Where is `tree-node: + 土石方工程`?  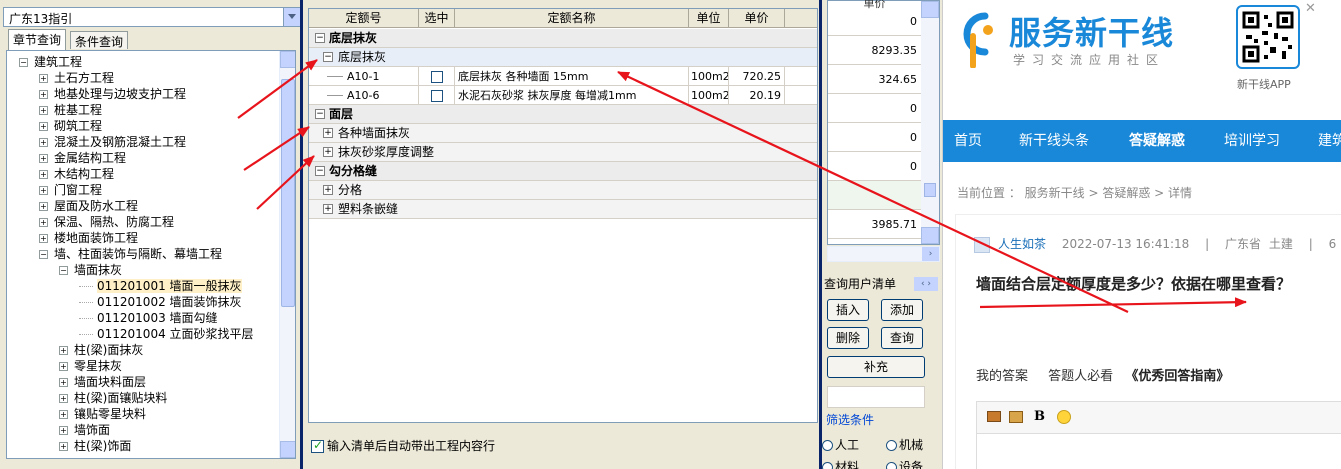
tree-node: + 土石方工程 is located at coordinates (76, 78).